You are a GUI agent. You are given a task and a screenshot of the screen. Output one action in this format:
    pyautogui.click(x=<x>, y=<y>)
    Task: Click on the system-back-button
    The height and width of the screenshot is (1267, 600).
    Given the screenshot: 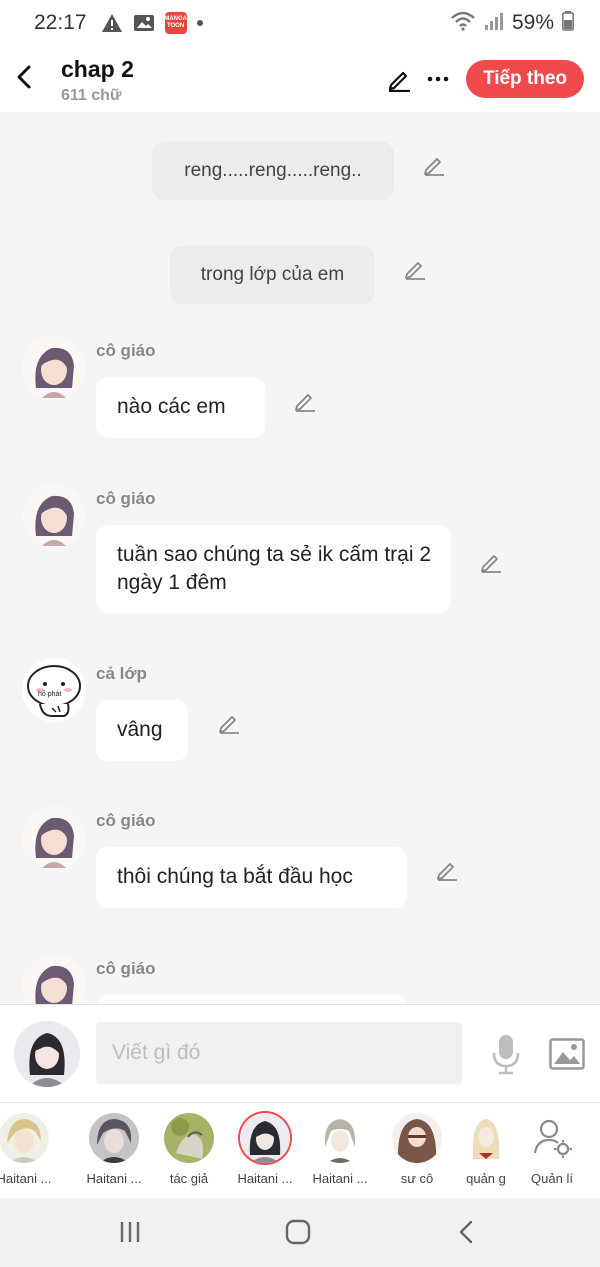 What is the action you would take?
    pyautogui.click(x=466, y=1232)
    